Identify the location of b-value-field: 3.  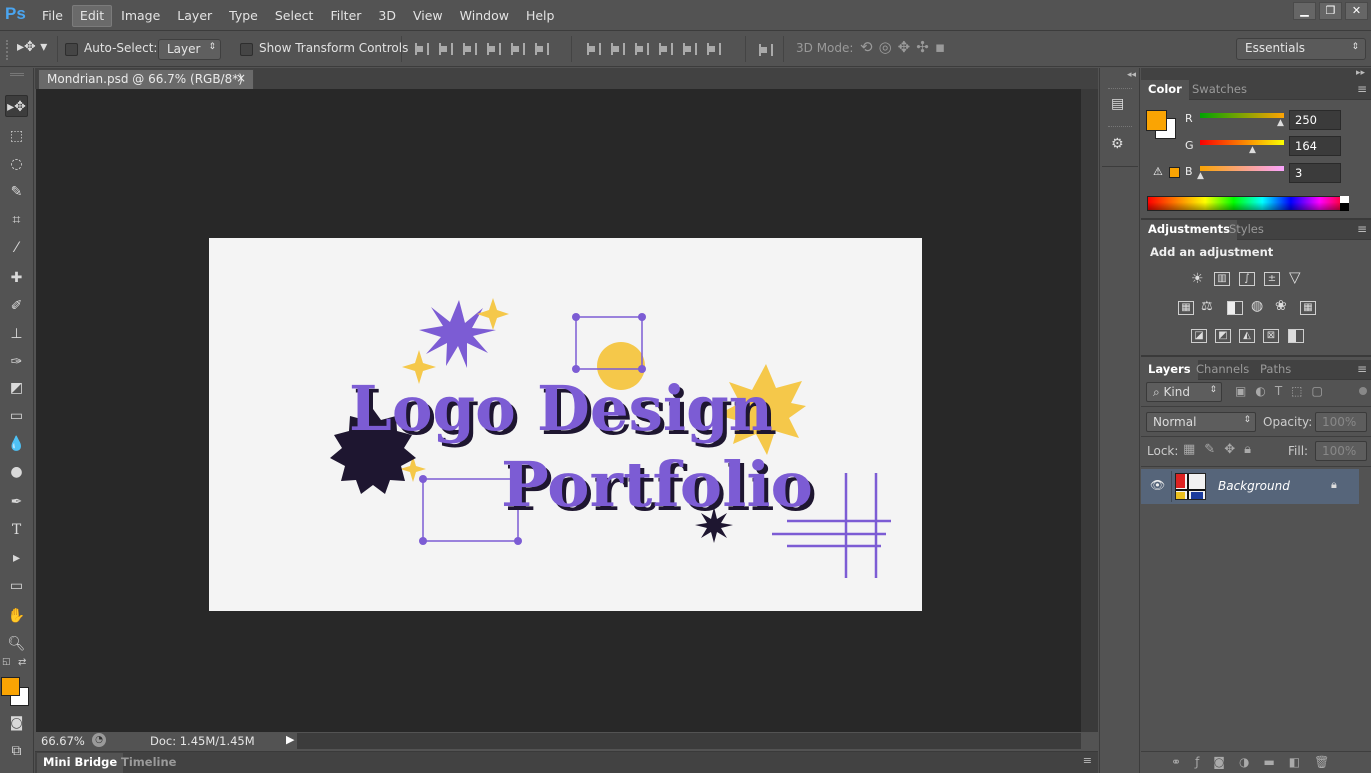
(1315, 173).